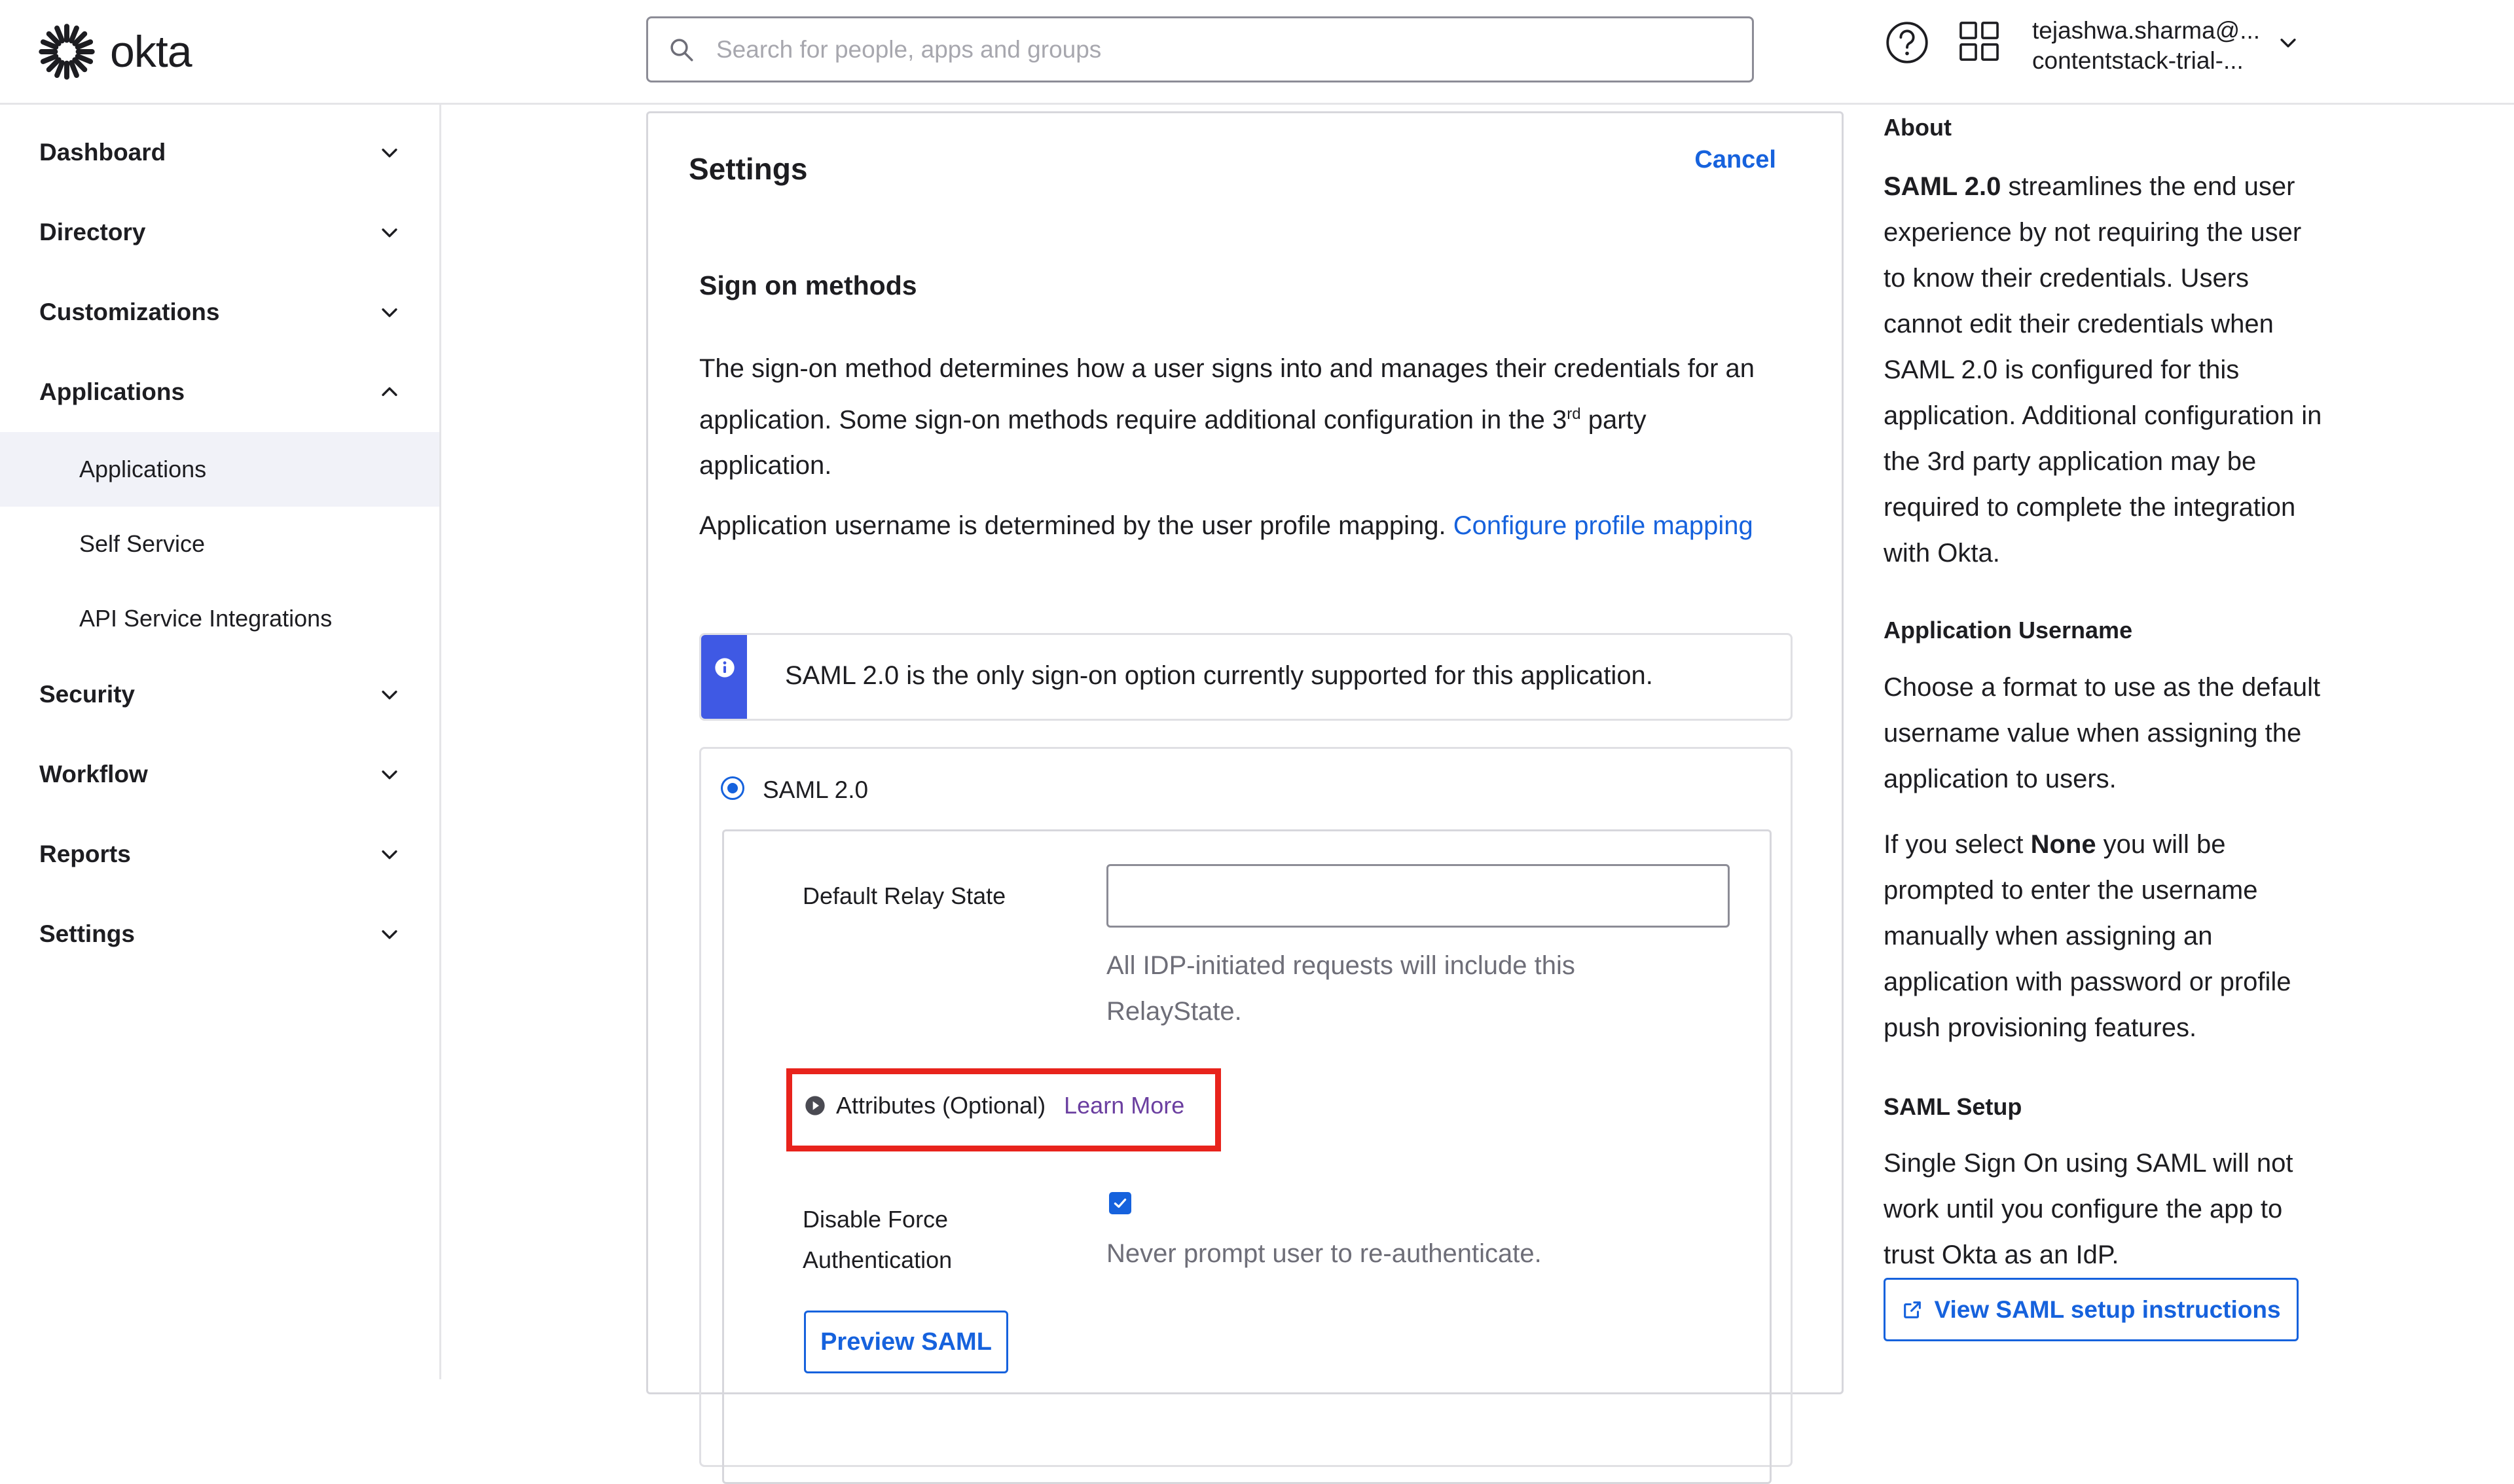  Describe the element at coordinates (1603, 525) in the screenshot. I see `configure-profile-mapping-link: Configure profile mapping` at that location.